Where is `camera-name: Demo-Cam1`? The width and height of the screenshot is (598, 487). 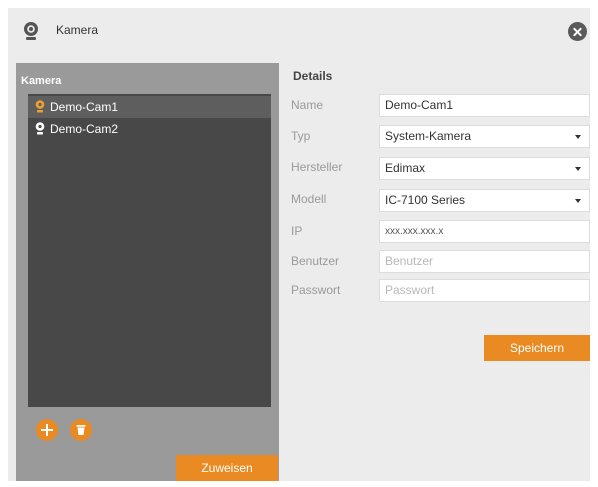 camera-name: Demo-Cam1 is located at coordinates (84, 107).